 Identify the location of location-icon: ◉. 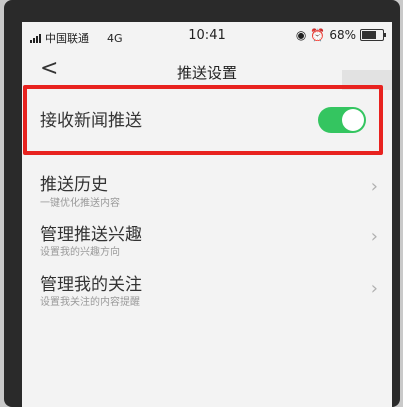
(301, 35).